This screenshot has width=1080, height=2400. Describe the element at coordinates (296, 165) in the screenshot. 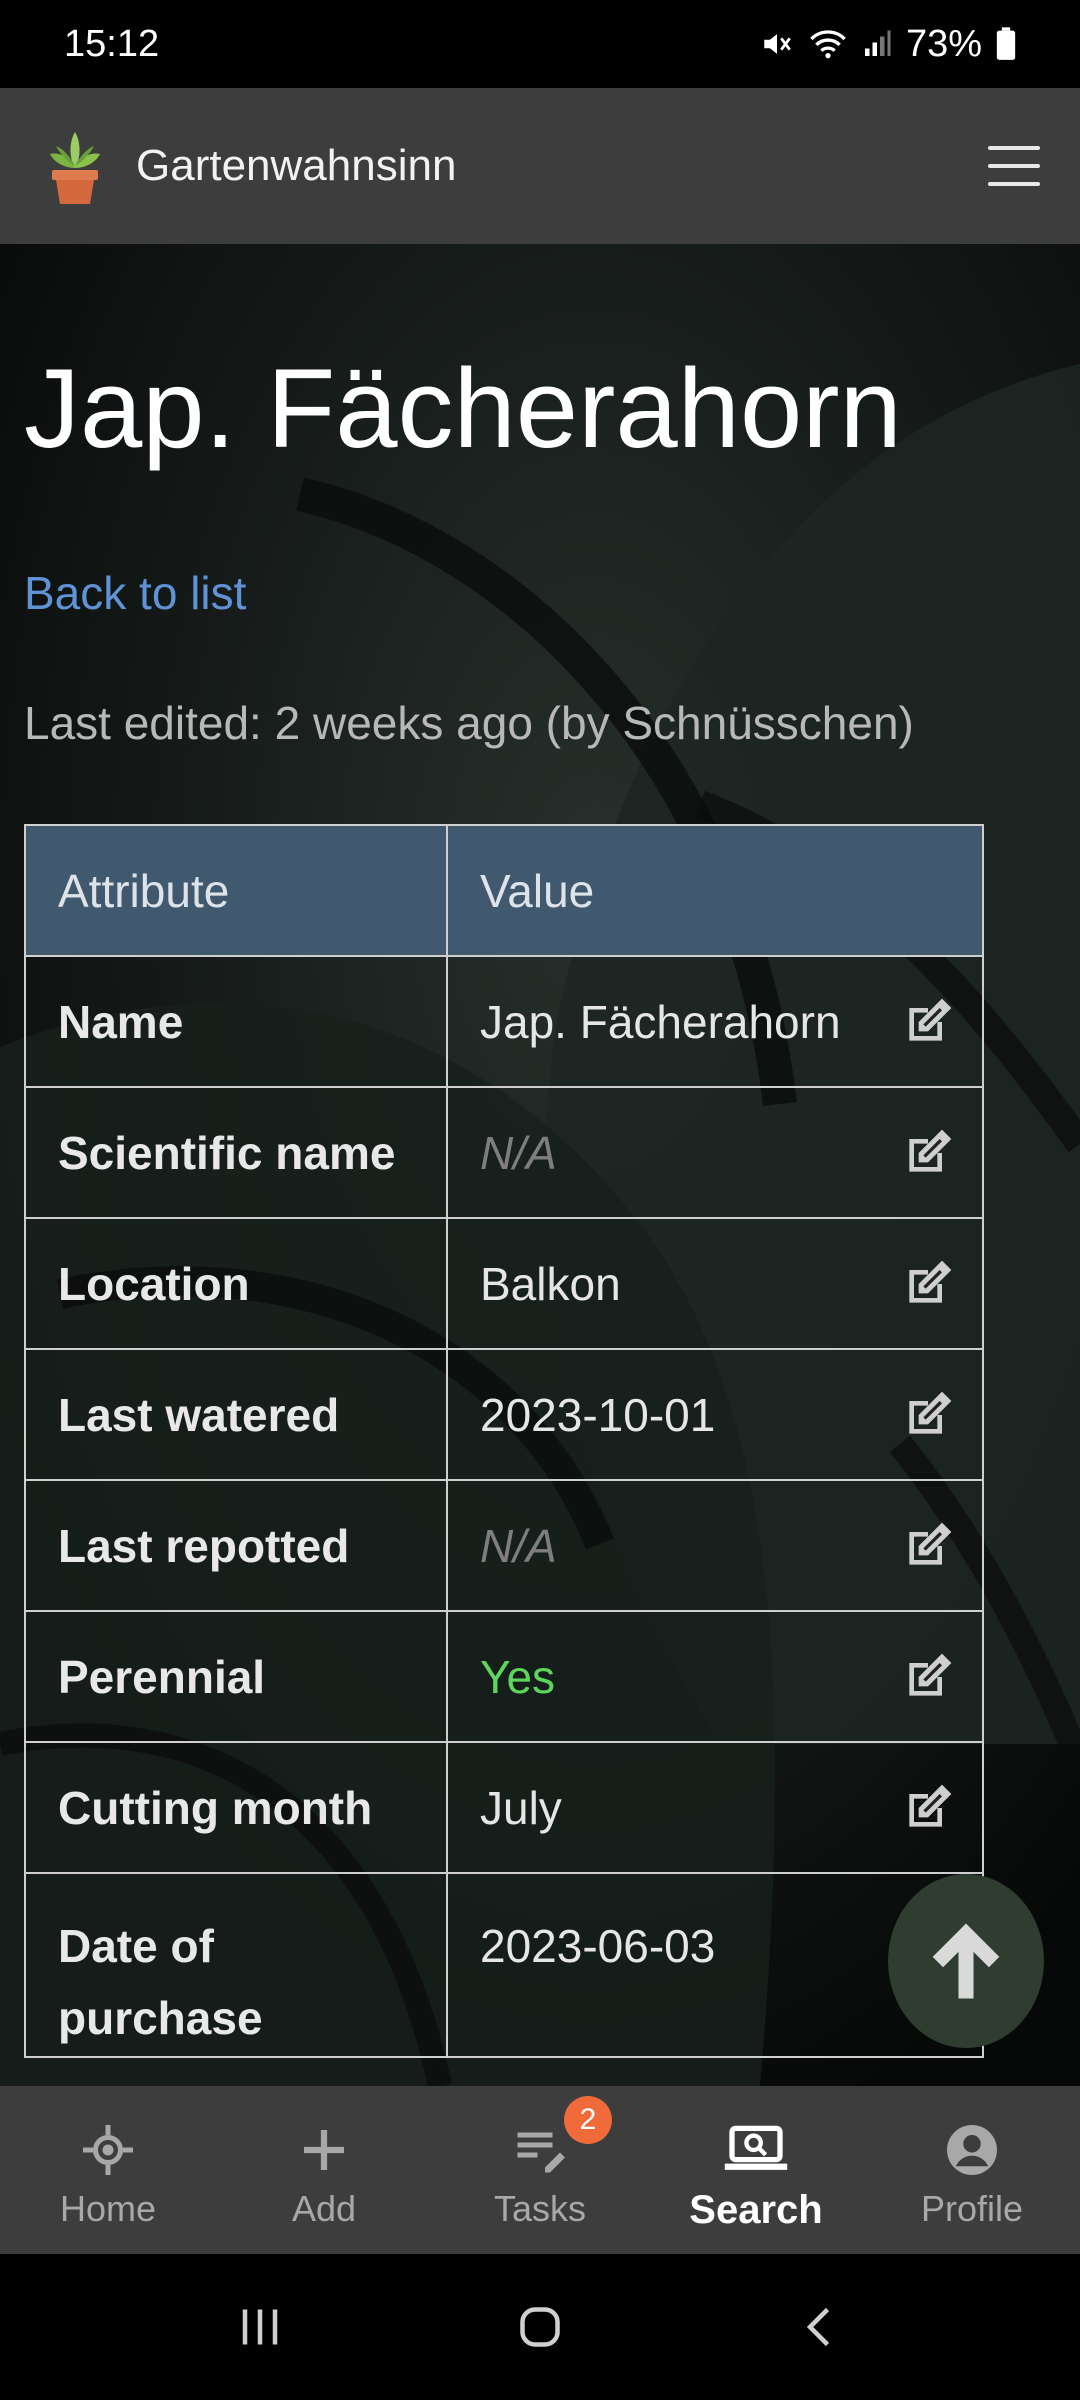

I see `app-title: Gartenwahnsinn` at that location.